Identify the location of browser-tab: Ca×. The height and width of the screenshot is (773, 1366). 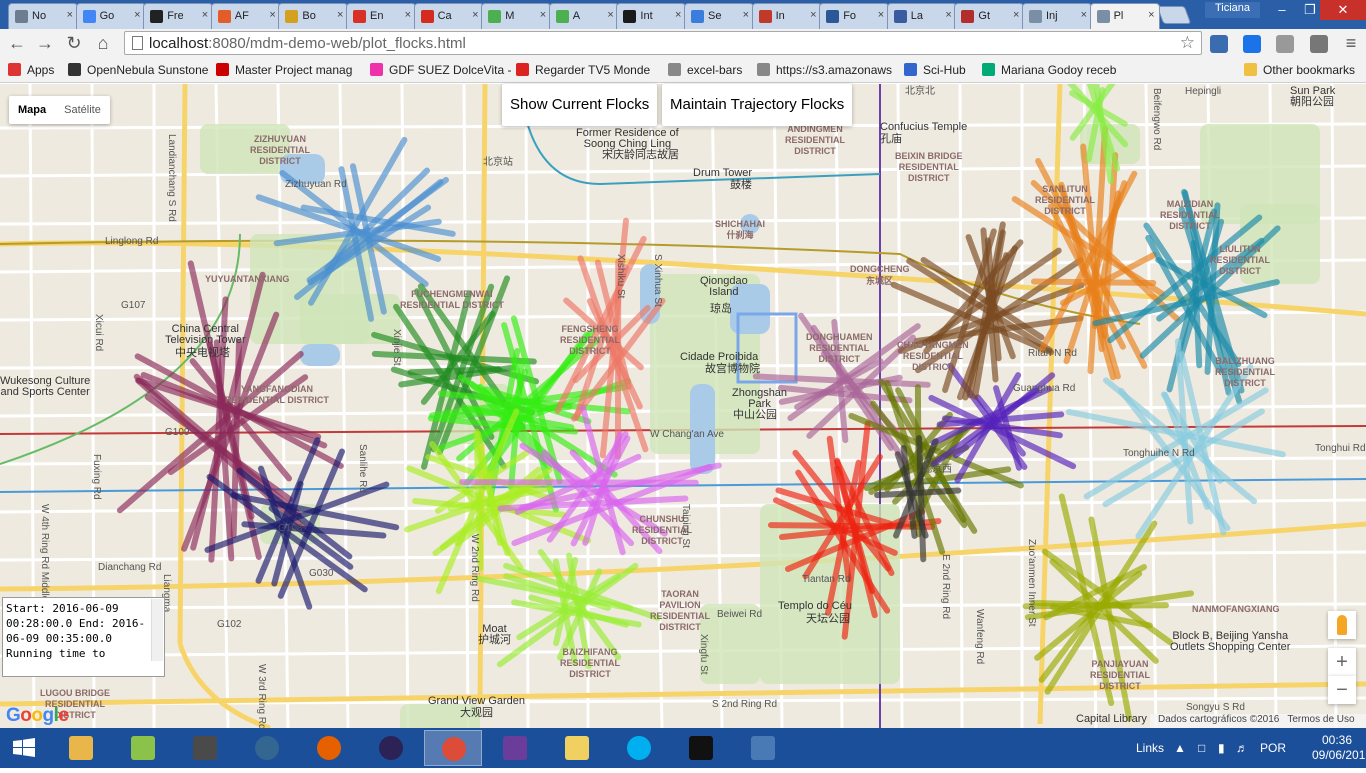
(449, 16).